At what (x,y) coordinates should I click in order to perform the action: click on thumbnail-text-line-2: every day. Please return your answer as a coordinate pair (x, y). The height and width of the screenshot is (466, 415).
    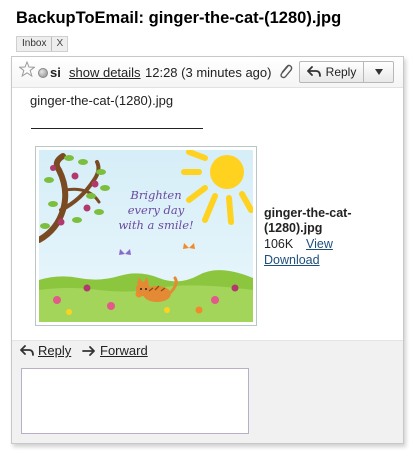
    Looking at the image, I should click on (156, 210).